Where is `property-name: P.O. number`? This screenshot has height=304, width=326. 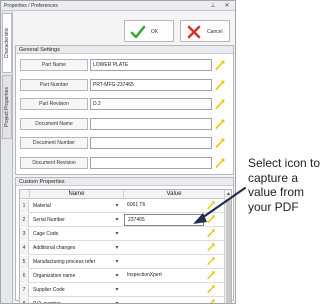
property-name: P.O. number is located at coordinates (76, 300).